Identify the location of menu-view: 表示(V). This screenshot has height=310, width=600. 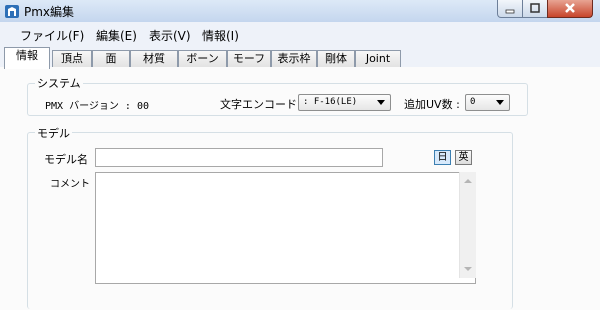
(170, 35).